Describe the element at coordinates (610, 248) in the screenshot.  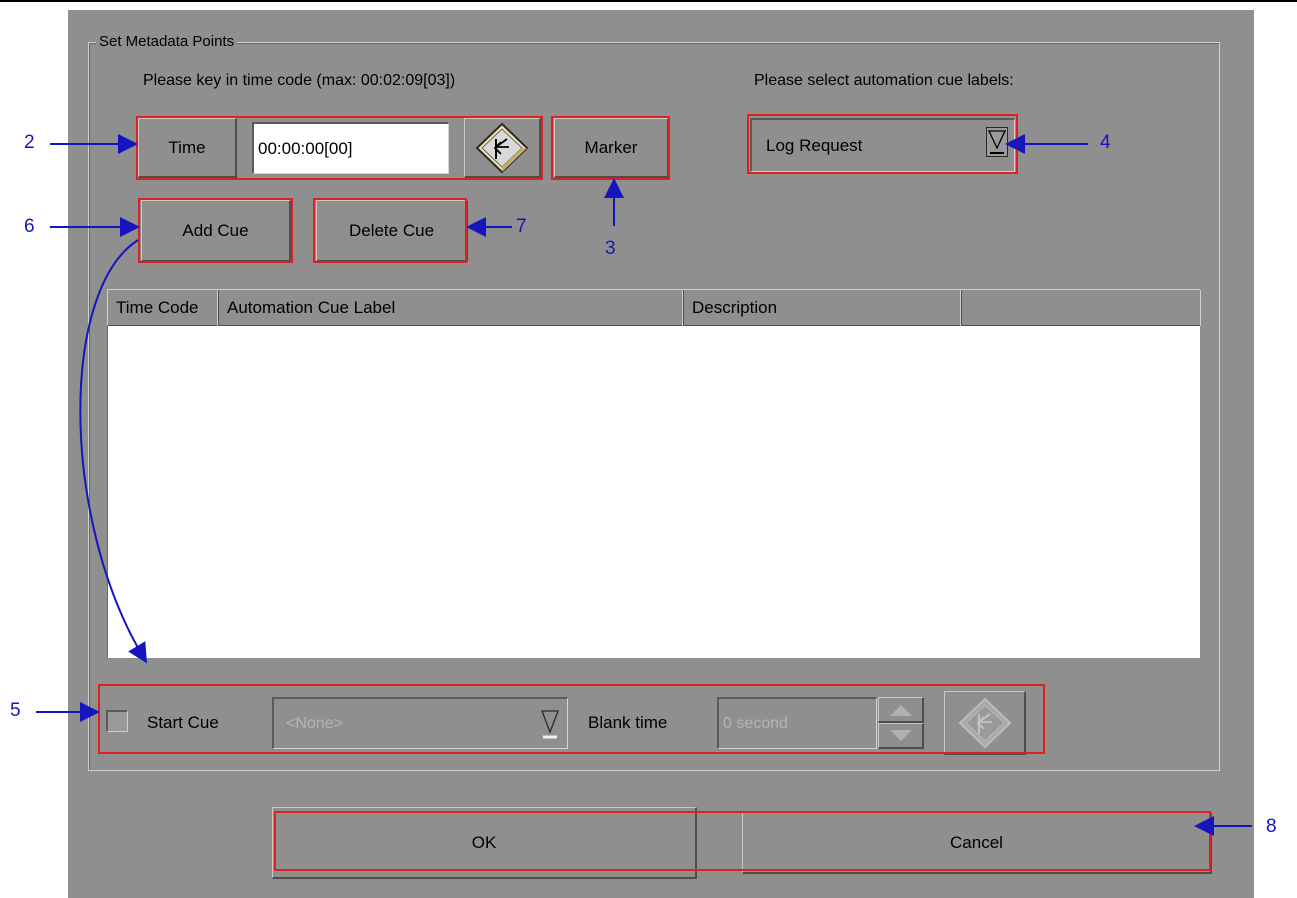
I see `annotation-3: 3` at that location.